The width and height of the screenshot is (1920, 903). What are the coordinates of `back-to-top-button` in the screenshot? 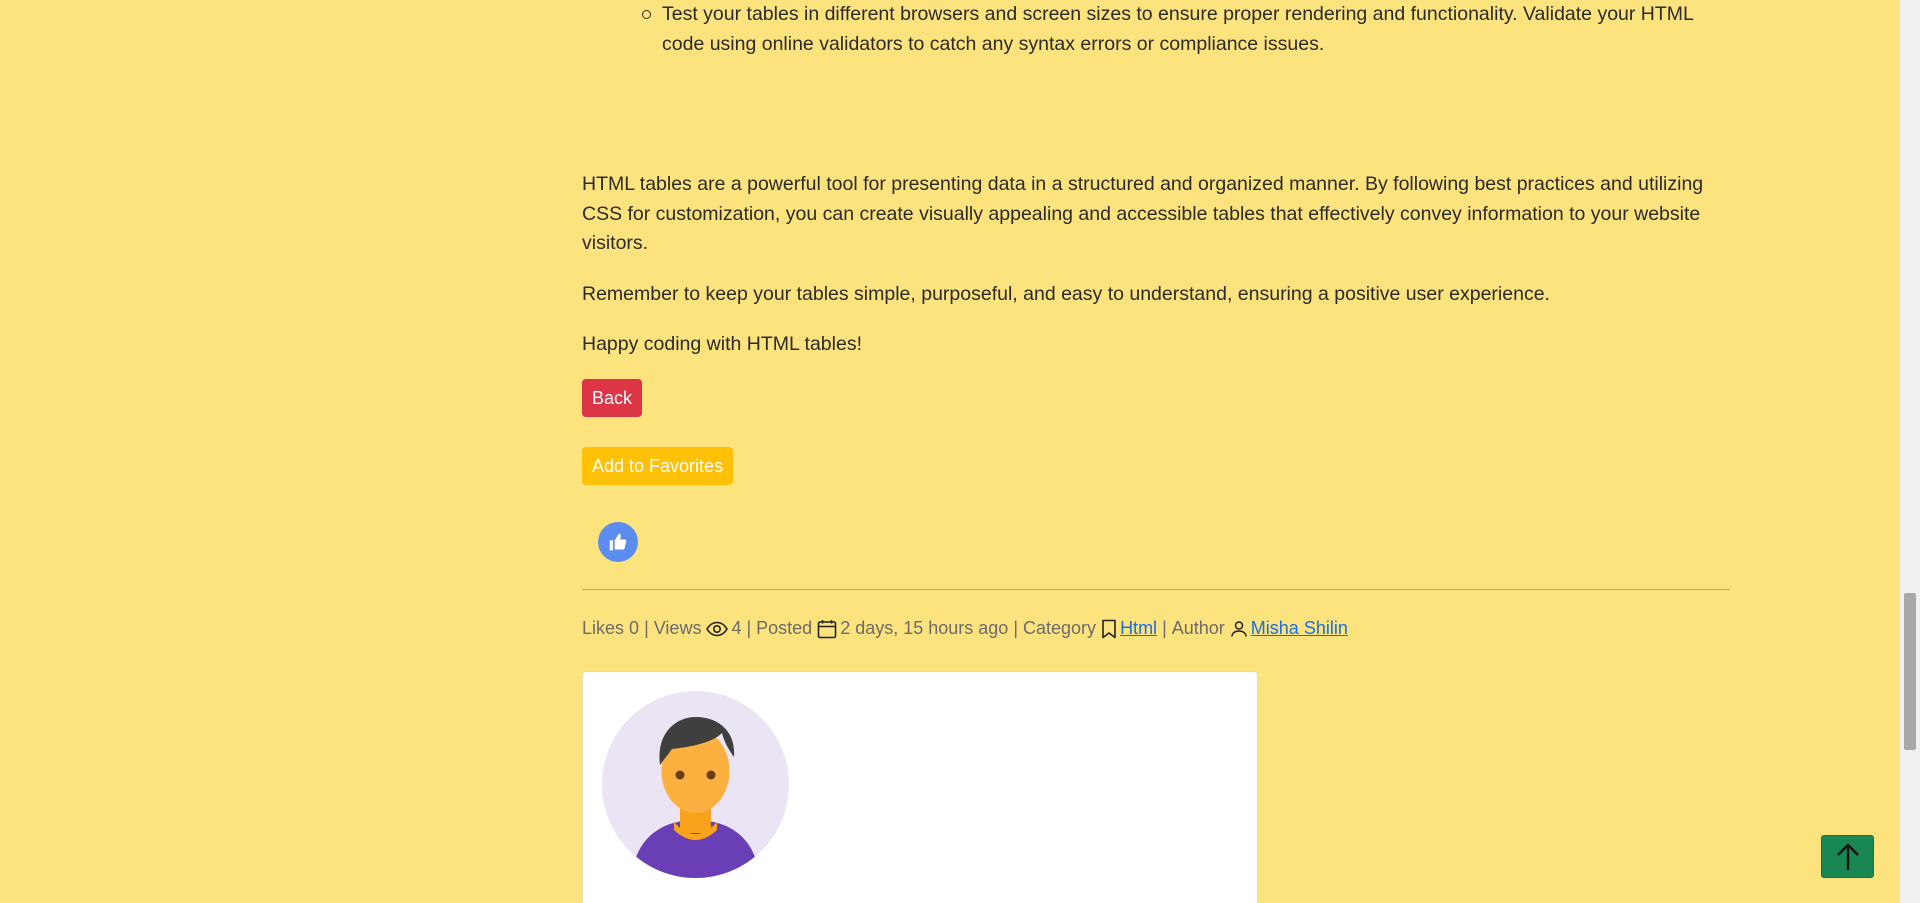 It's located at (1847, 856).